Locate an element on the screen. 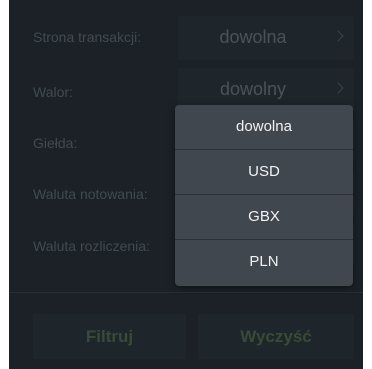 The image size is (372, 369). transaction-side-selector: dowolna is located at coordinates (266, 38).